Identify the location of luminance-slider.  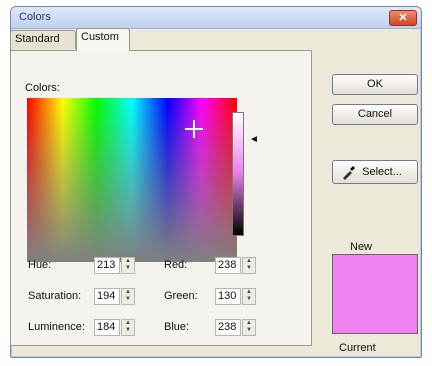
(238, 174).